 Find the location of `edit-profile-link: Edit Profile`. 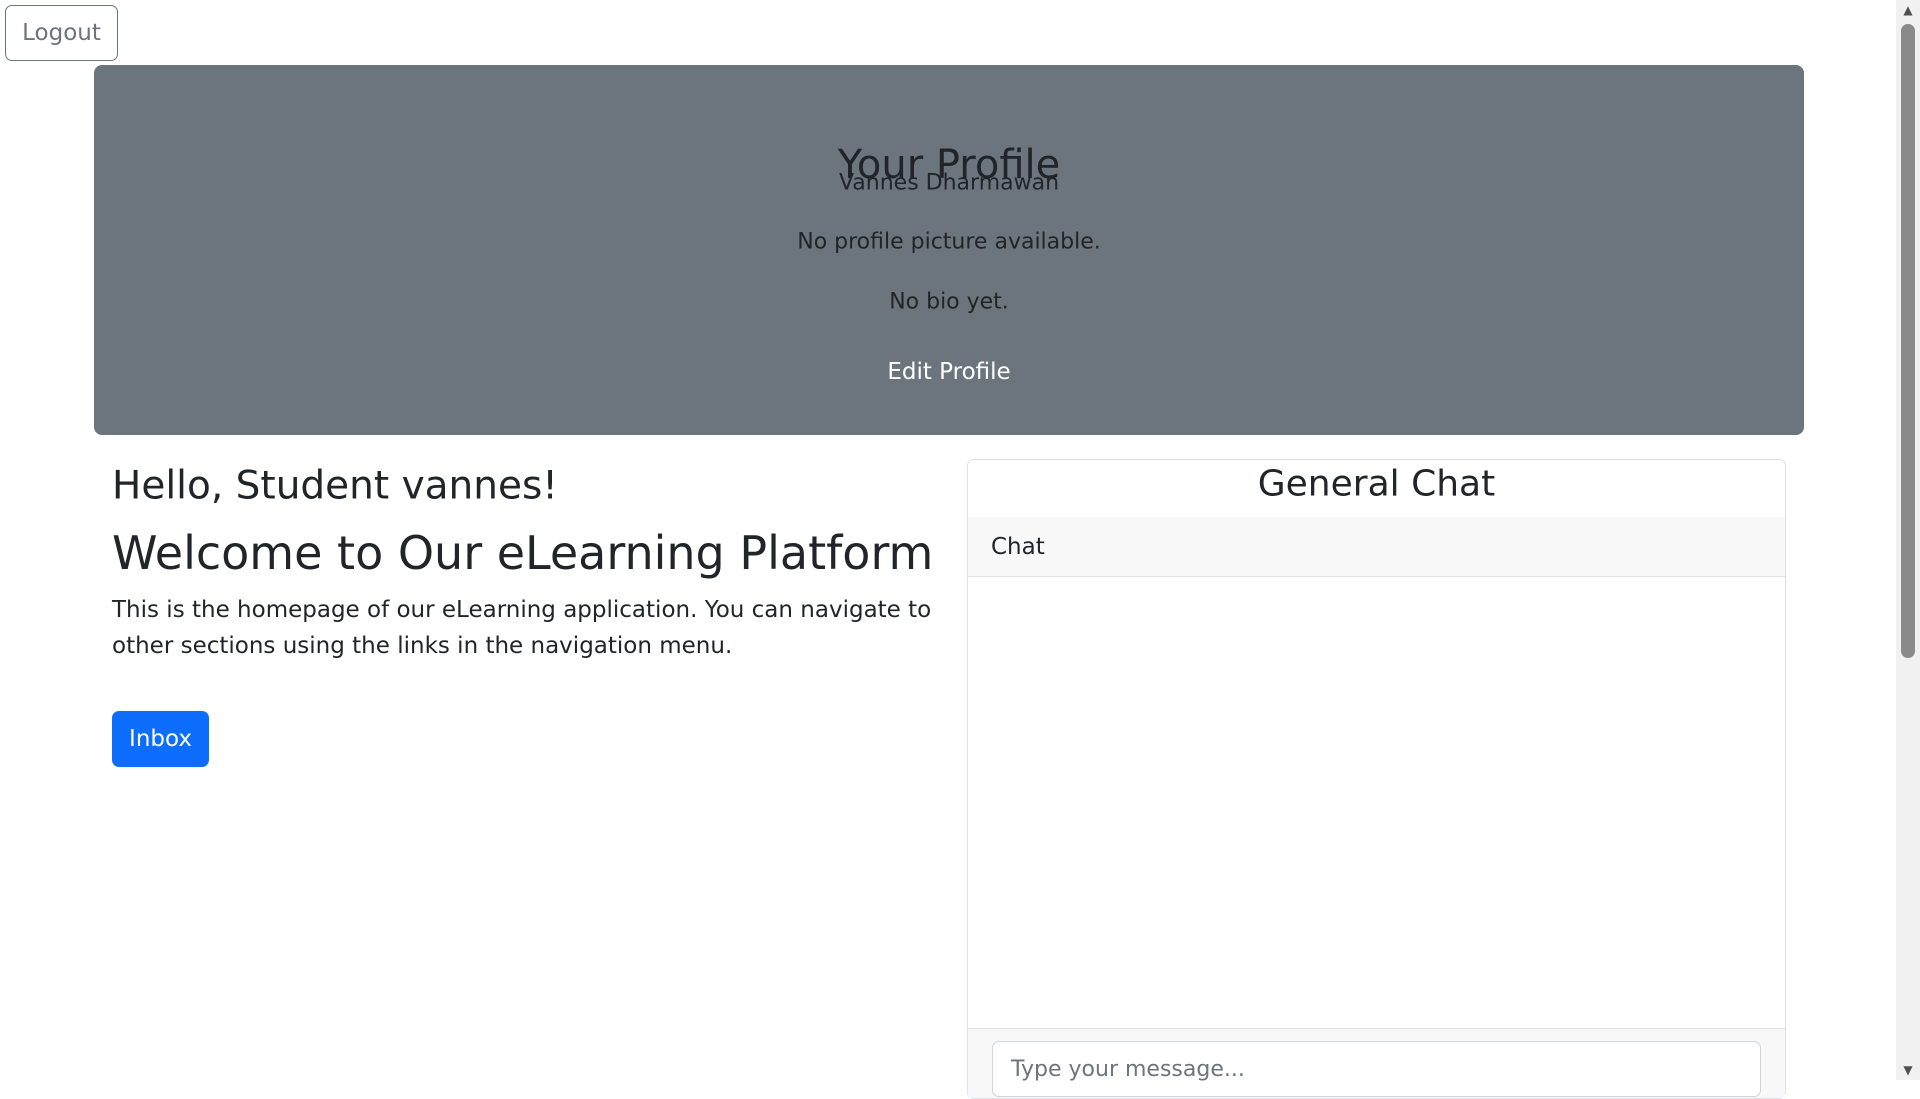

edit-profile-link: Edit Profile is located at coordinates (948, 372).